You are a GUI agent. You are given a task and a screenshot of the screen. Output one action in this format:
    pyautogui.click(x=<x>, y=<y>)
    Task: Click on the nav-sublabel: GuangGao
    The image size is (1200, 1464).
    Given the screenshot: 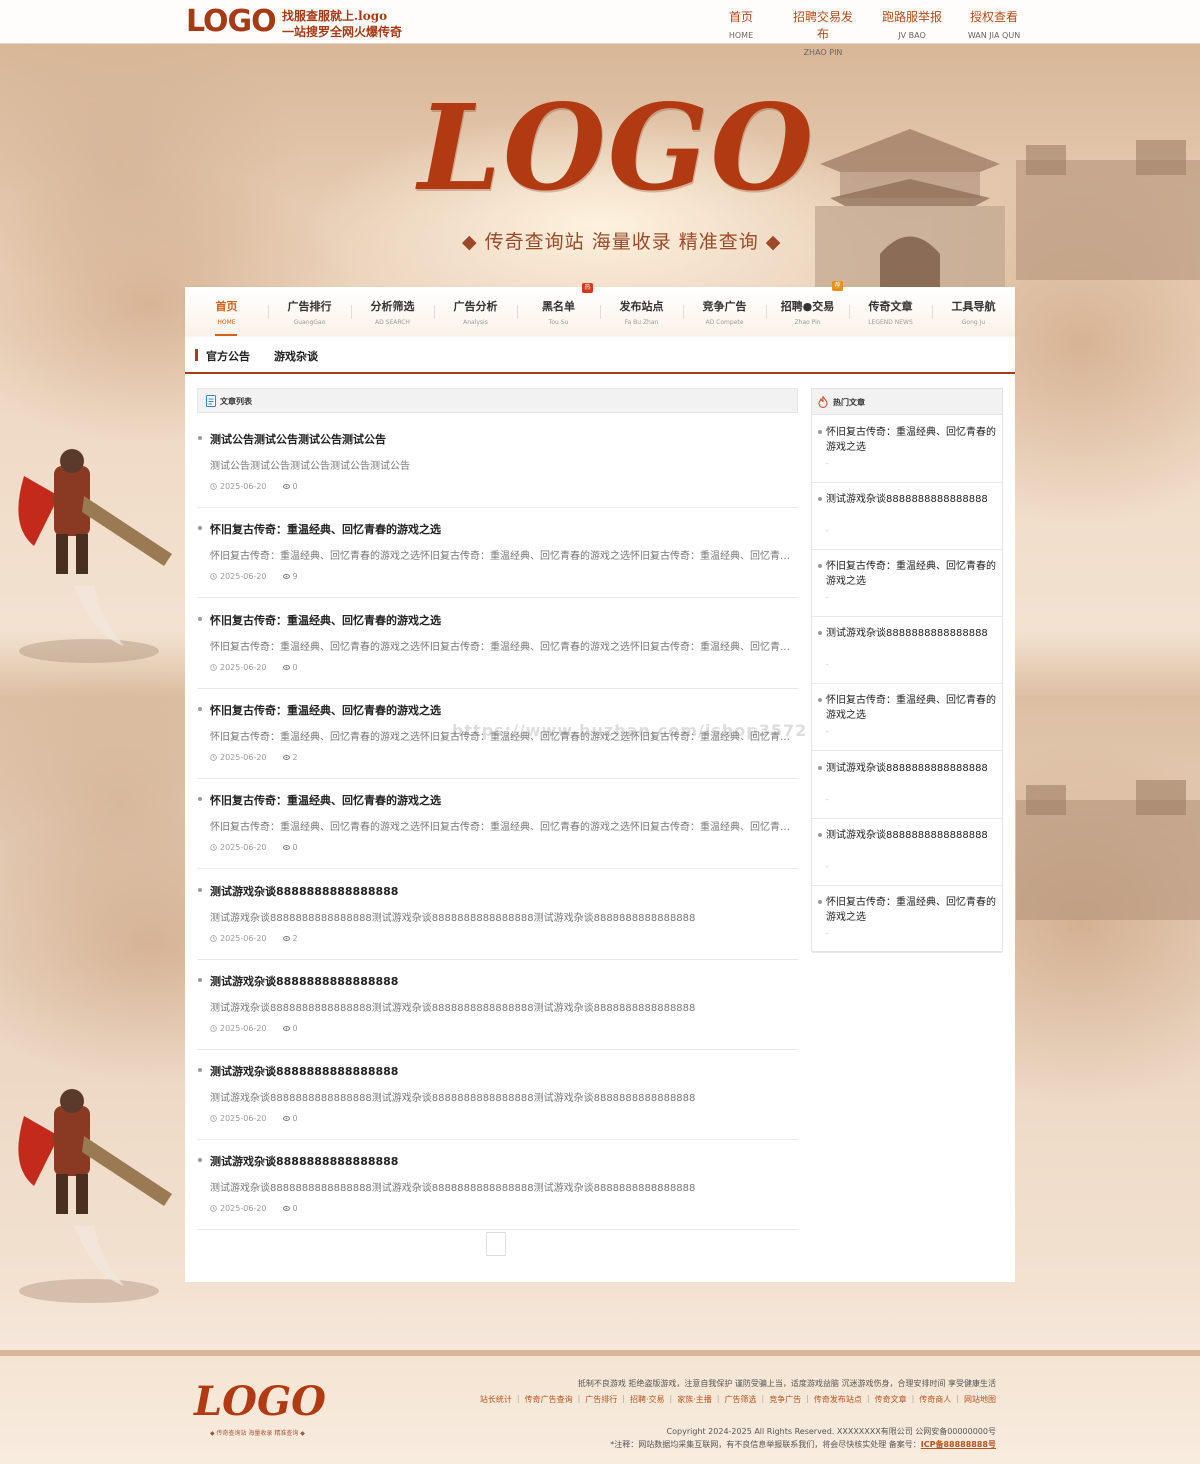 What is the action you would take?
    pyautogui.click(x=309, y=322)
    